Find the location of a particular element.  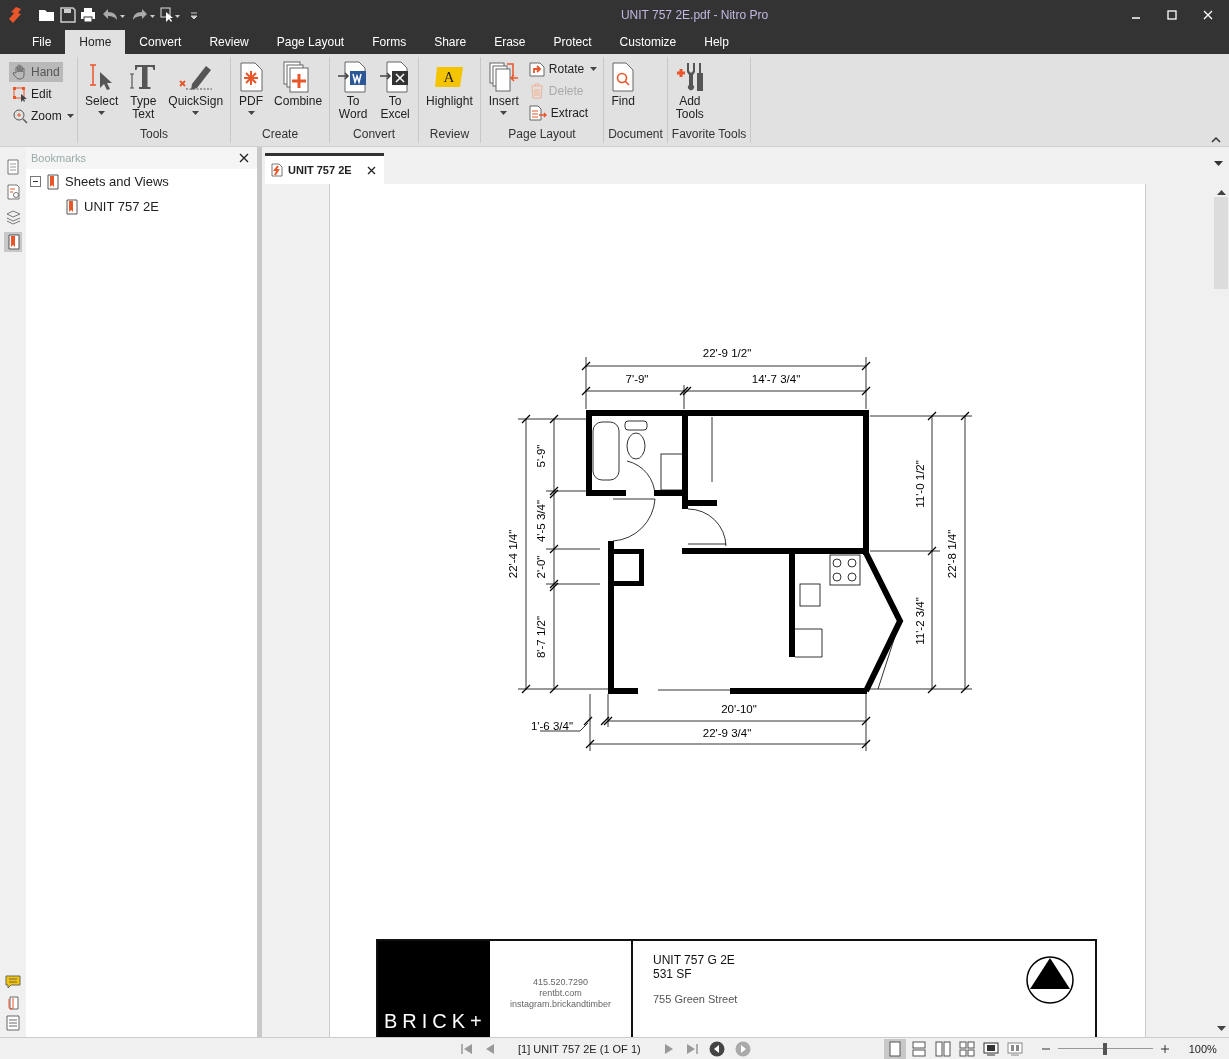

dimension-label: 8'-7 1/2" is located at coordinates (541, 637).